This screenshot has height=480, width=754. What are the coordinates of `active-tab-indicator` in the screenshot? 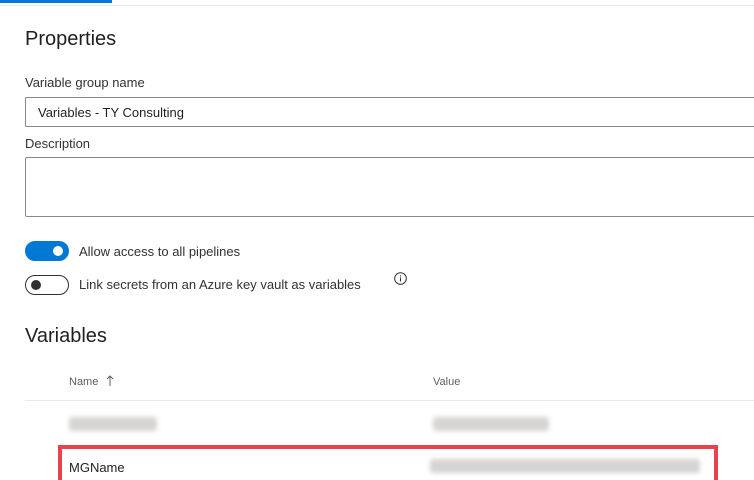 It's located at (56, 1).